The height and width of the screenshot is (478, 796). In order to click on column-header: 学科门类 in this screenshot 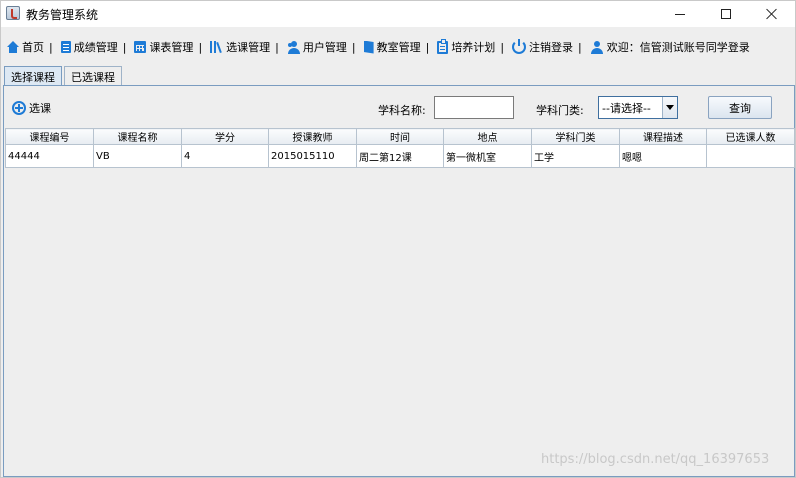, I will do `click(575, 136)`.